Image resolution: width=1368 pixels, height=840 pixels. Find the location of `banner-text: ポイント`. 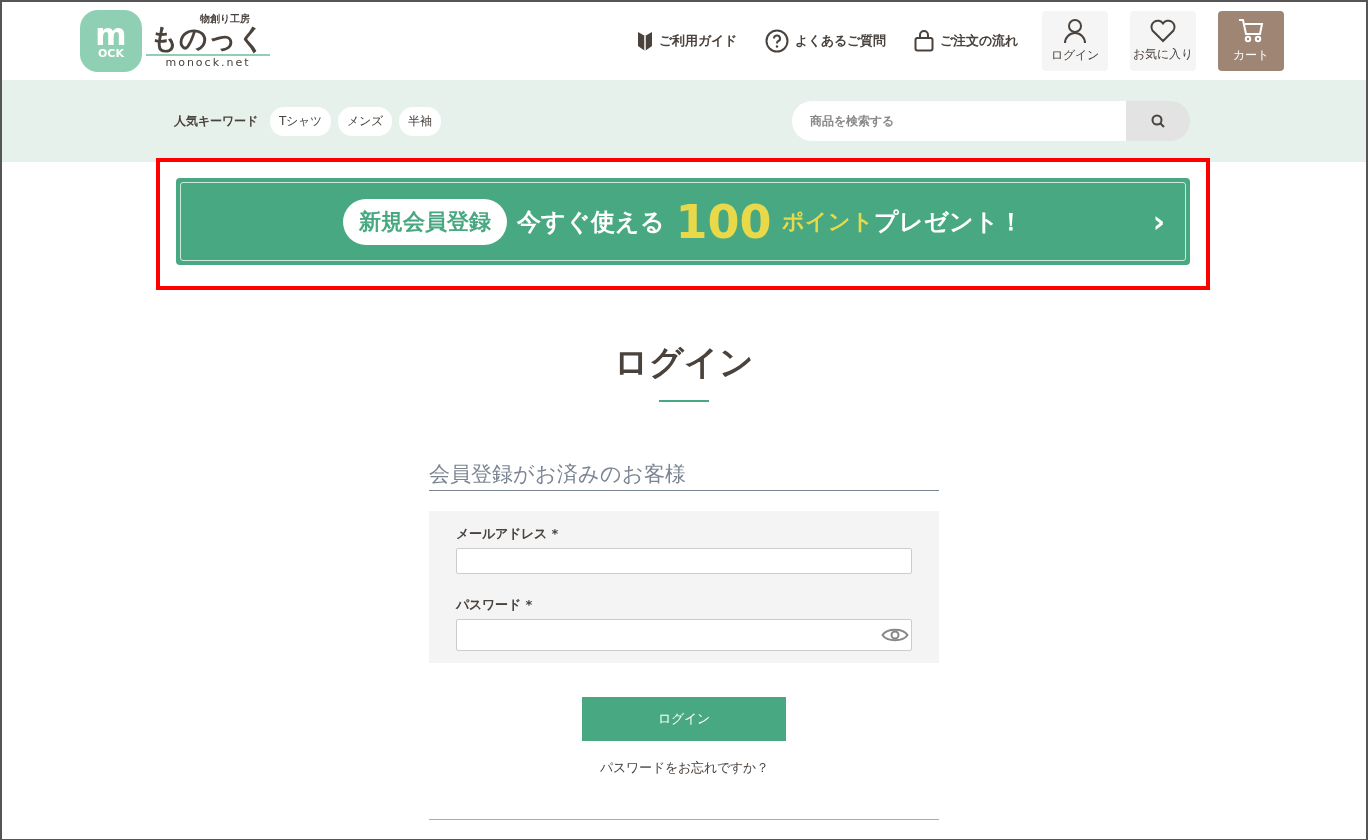

banner-text: ポイント is located at coordinates (827, 221).